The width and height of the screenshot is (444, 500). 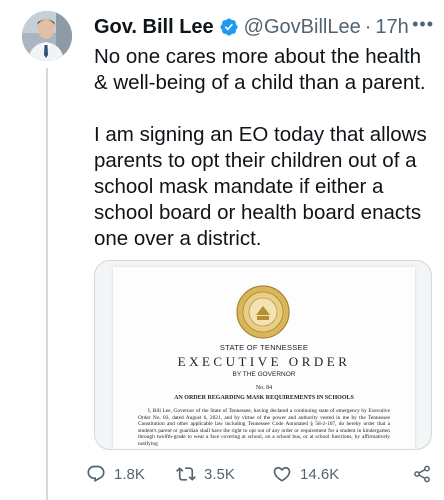 I want to click on like-button: 14.6K, so click(x=305, y=474).